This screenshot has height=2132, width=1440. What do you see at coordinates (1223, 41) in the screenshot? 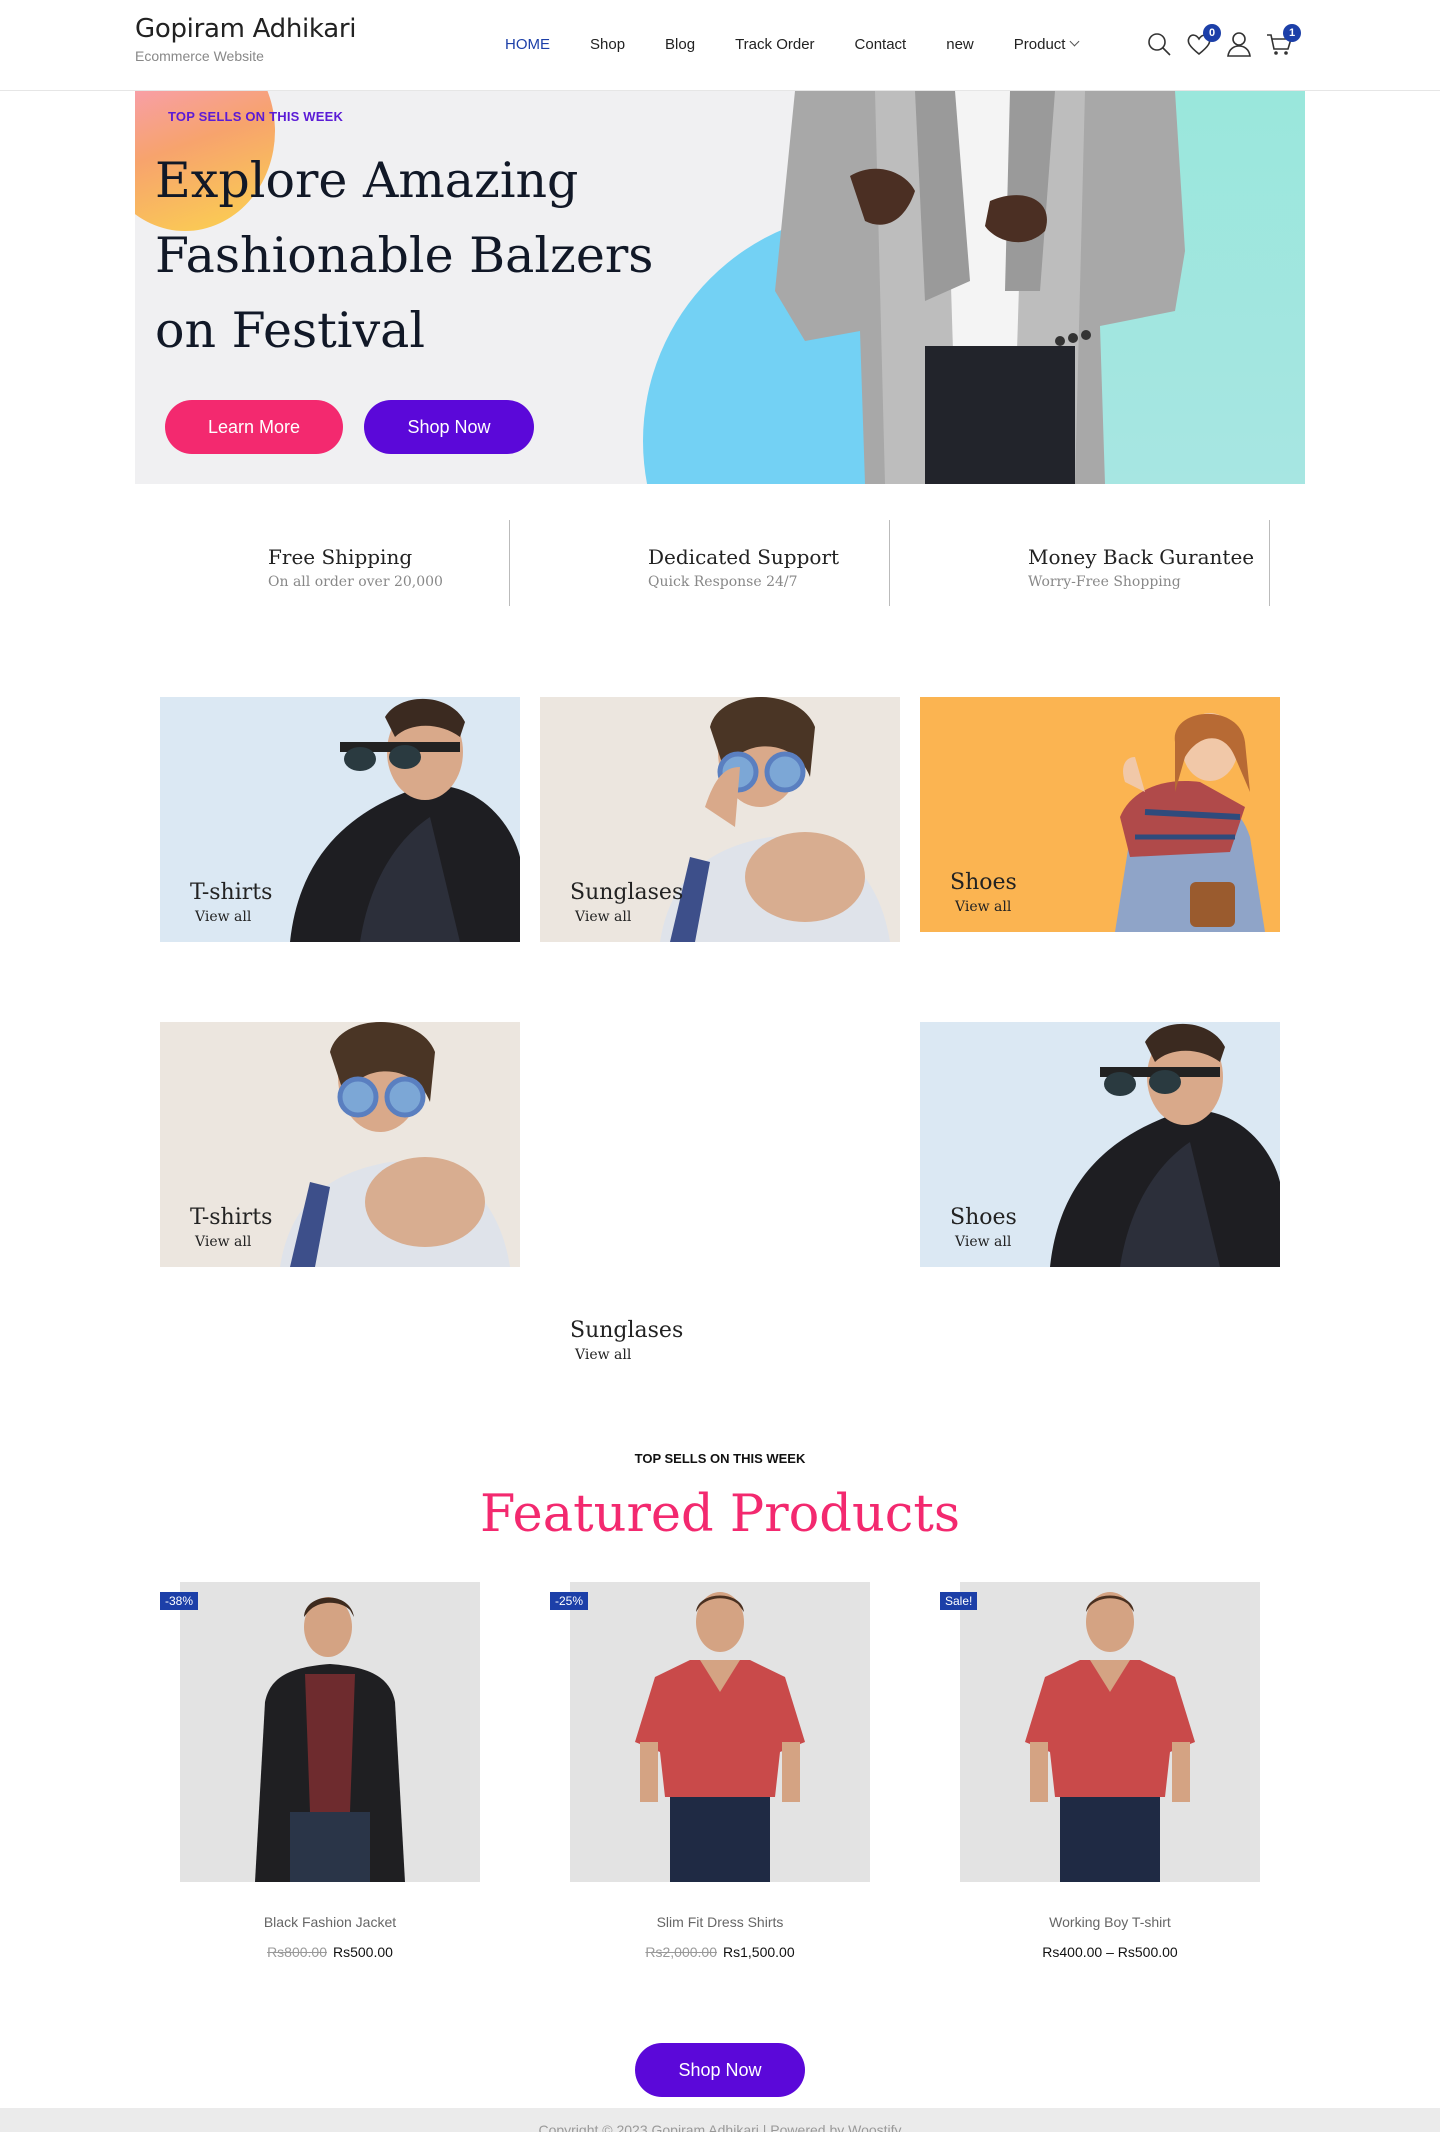
I see `header-icons: 0 1` at bounding box center [1223, 41].